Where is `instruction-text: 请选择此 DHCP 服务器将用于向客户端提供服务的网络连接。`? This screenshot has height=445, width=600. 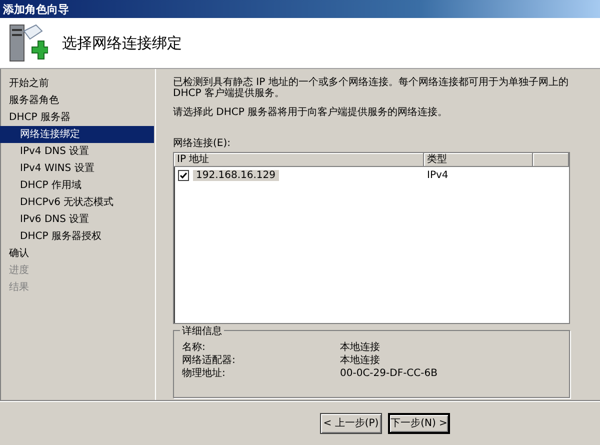
instruction-text: 请选择此 DHCP 服务器将用于向客户端提供服务的网络连接。 is located at coordinates (311, 112).